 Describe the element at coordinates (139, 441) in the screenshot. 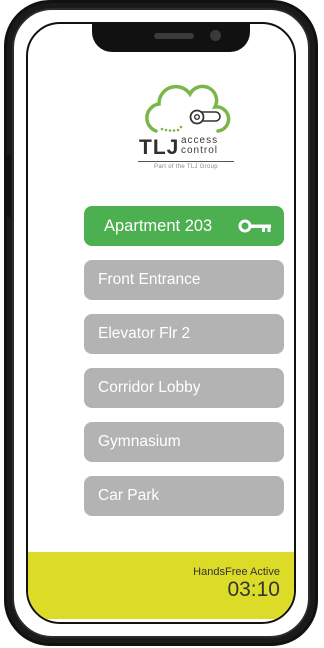

I see `door-label: Gymnasium` at that location.